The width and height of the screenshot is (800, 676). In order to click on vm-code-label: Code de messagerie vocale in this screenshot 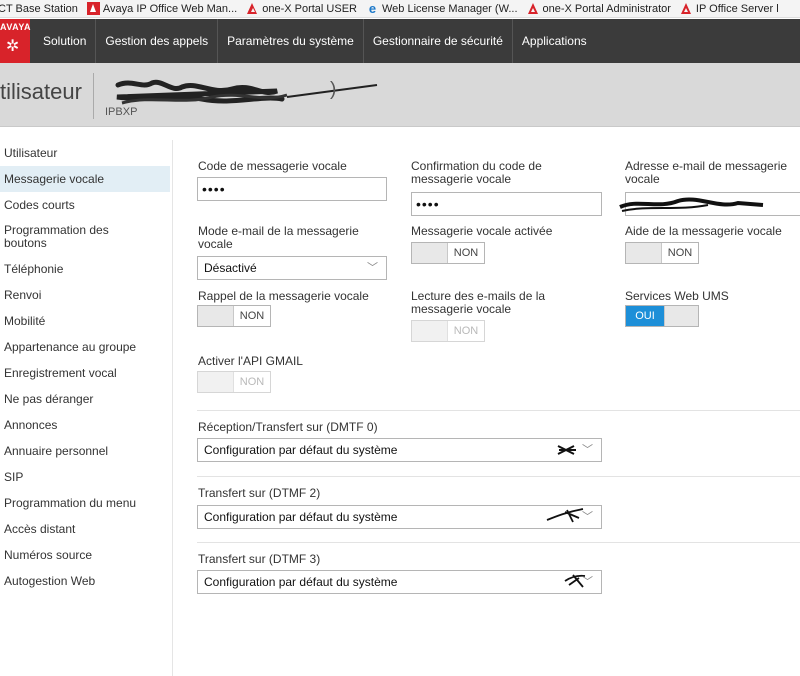, I will do `click(272, 166)`.